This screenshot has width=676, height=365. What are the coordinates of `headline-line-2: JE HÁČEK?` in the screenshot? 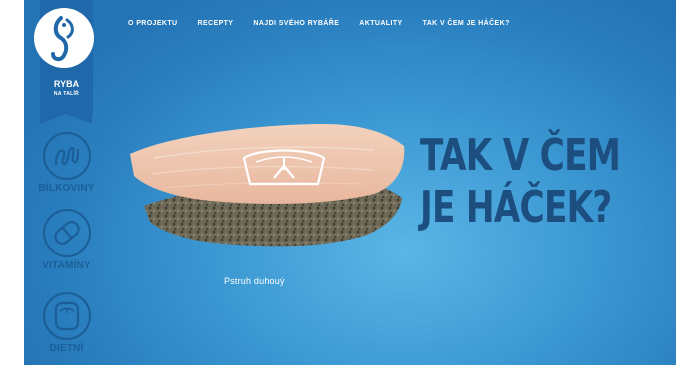 It's located at (516, 207).